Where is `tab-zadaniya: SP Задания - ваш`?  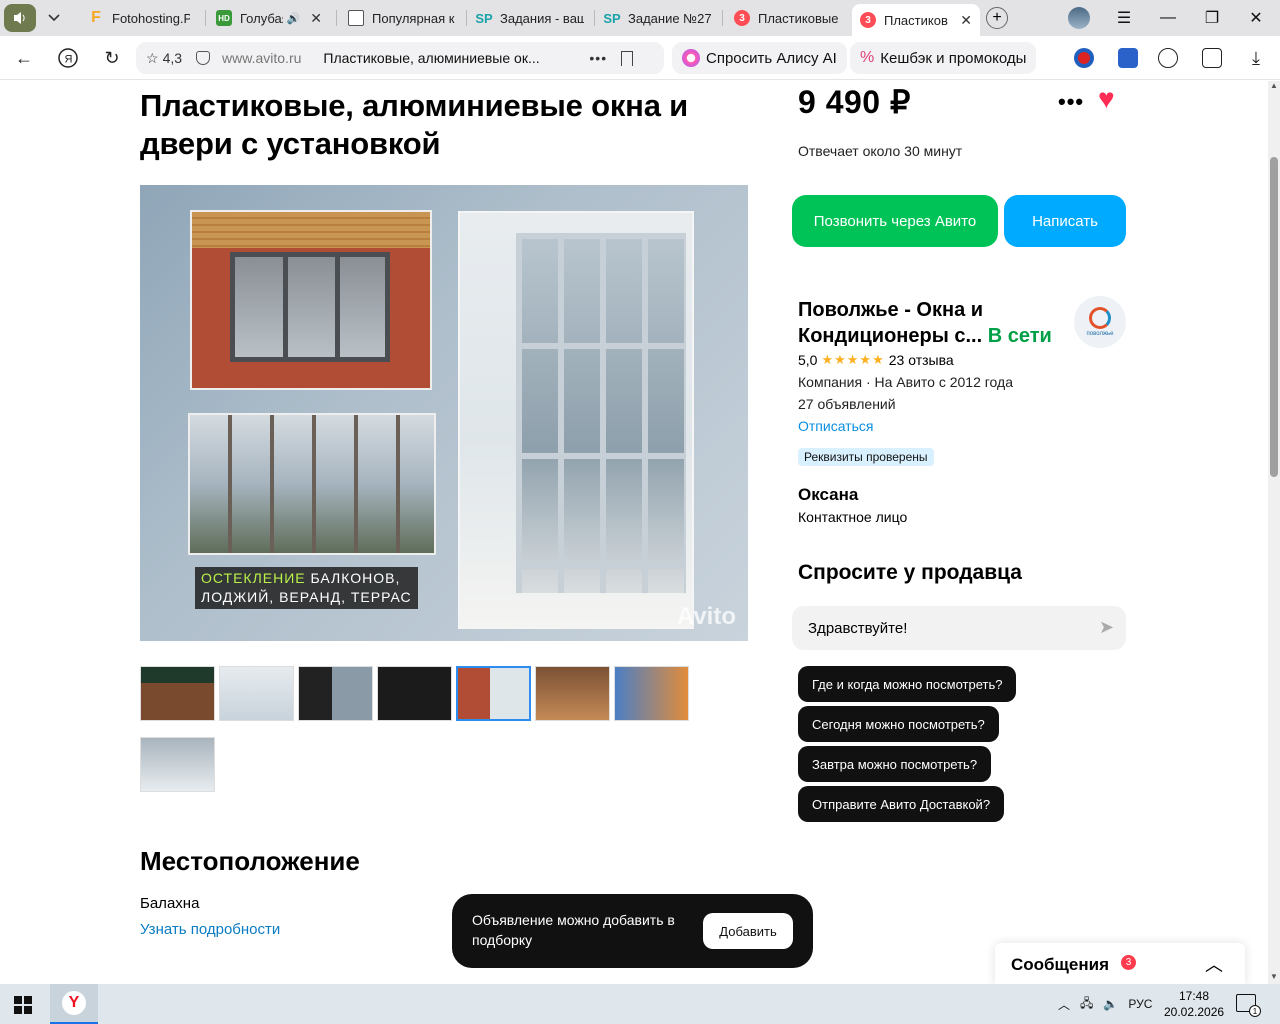
tab-zadaniya: SP Задания - ваш is located at coordinates (530, 18).